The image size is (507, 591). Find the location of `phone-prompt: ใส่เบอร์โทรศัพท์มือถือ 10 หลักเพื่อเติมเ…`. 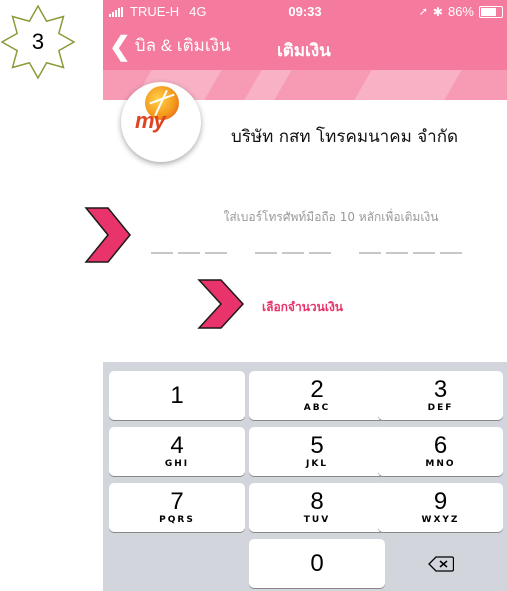

phone-prompt: ใส่เบอร์โทรศัพท์มือถือ 10 หลักเพื่อเติมเ… is located at coordinates (331, 217).